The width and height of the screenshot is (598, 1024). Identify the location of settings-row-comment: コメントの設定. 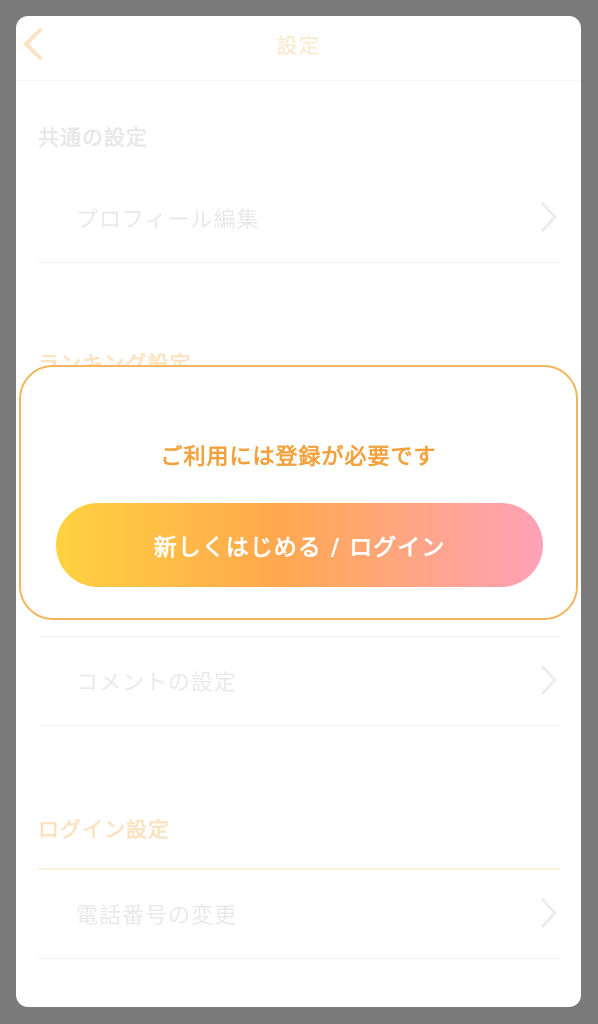
(299, 681).